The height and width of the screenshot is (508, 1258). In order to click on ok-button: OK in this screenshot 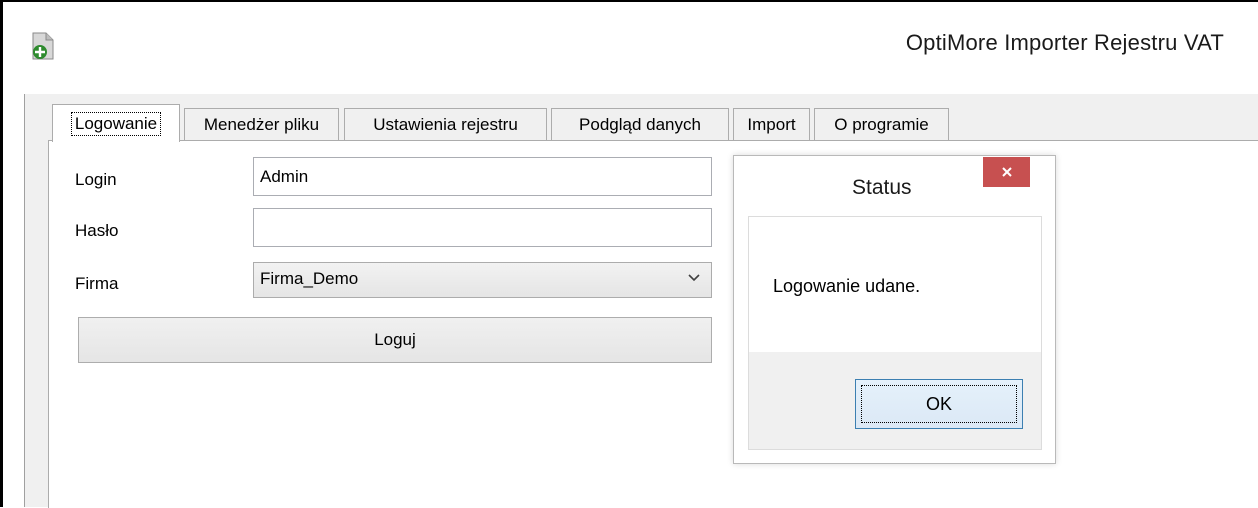, I will do `click(939, 404)`.